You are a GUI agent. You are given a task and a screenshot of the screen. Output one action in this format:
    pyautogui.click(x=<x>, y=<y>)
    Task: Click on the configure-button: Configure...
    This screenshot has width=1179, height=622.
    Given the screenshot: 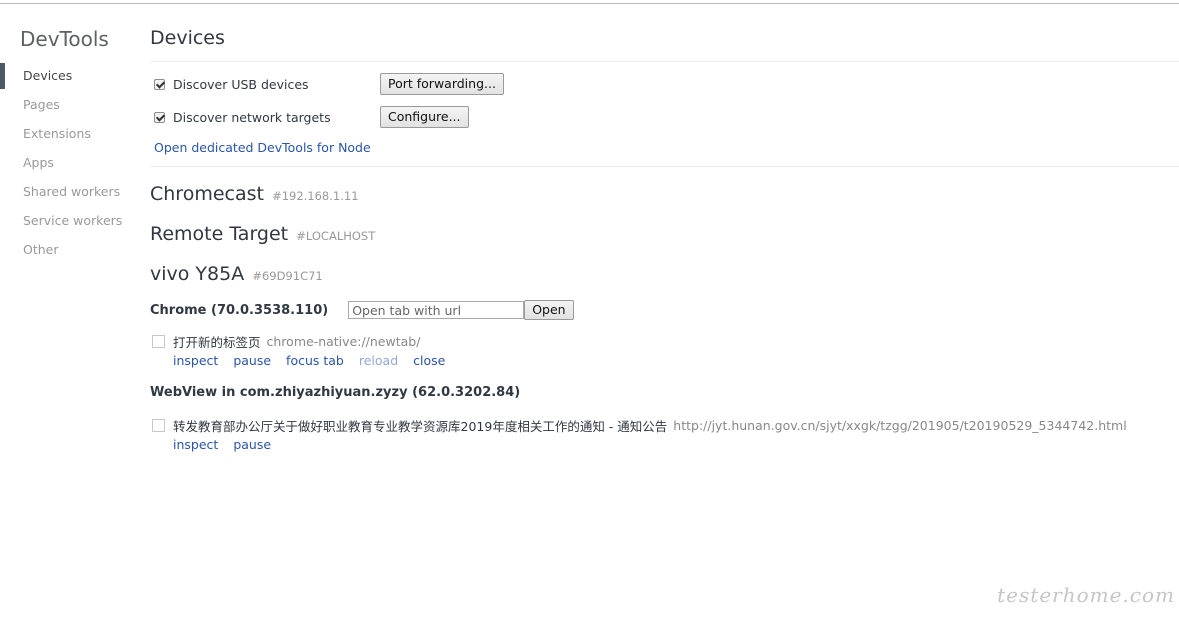 What is the action you would take?
    pyautogui.click(x=424, y=117)
    